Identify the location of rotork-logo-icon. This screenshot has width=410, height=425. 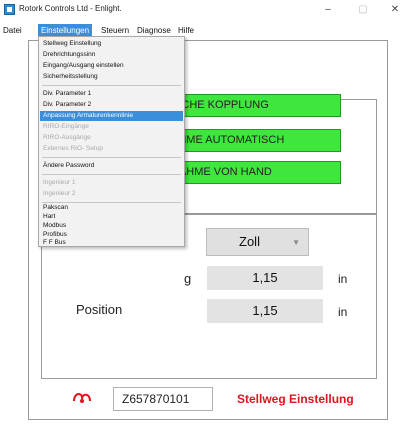
(82, 398).